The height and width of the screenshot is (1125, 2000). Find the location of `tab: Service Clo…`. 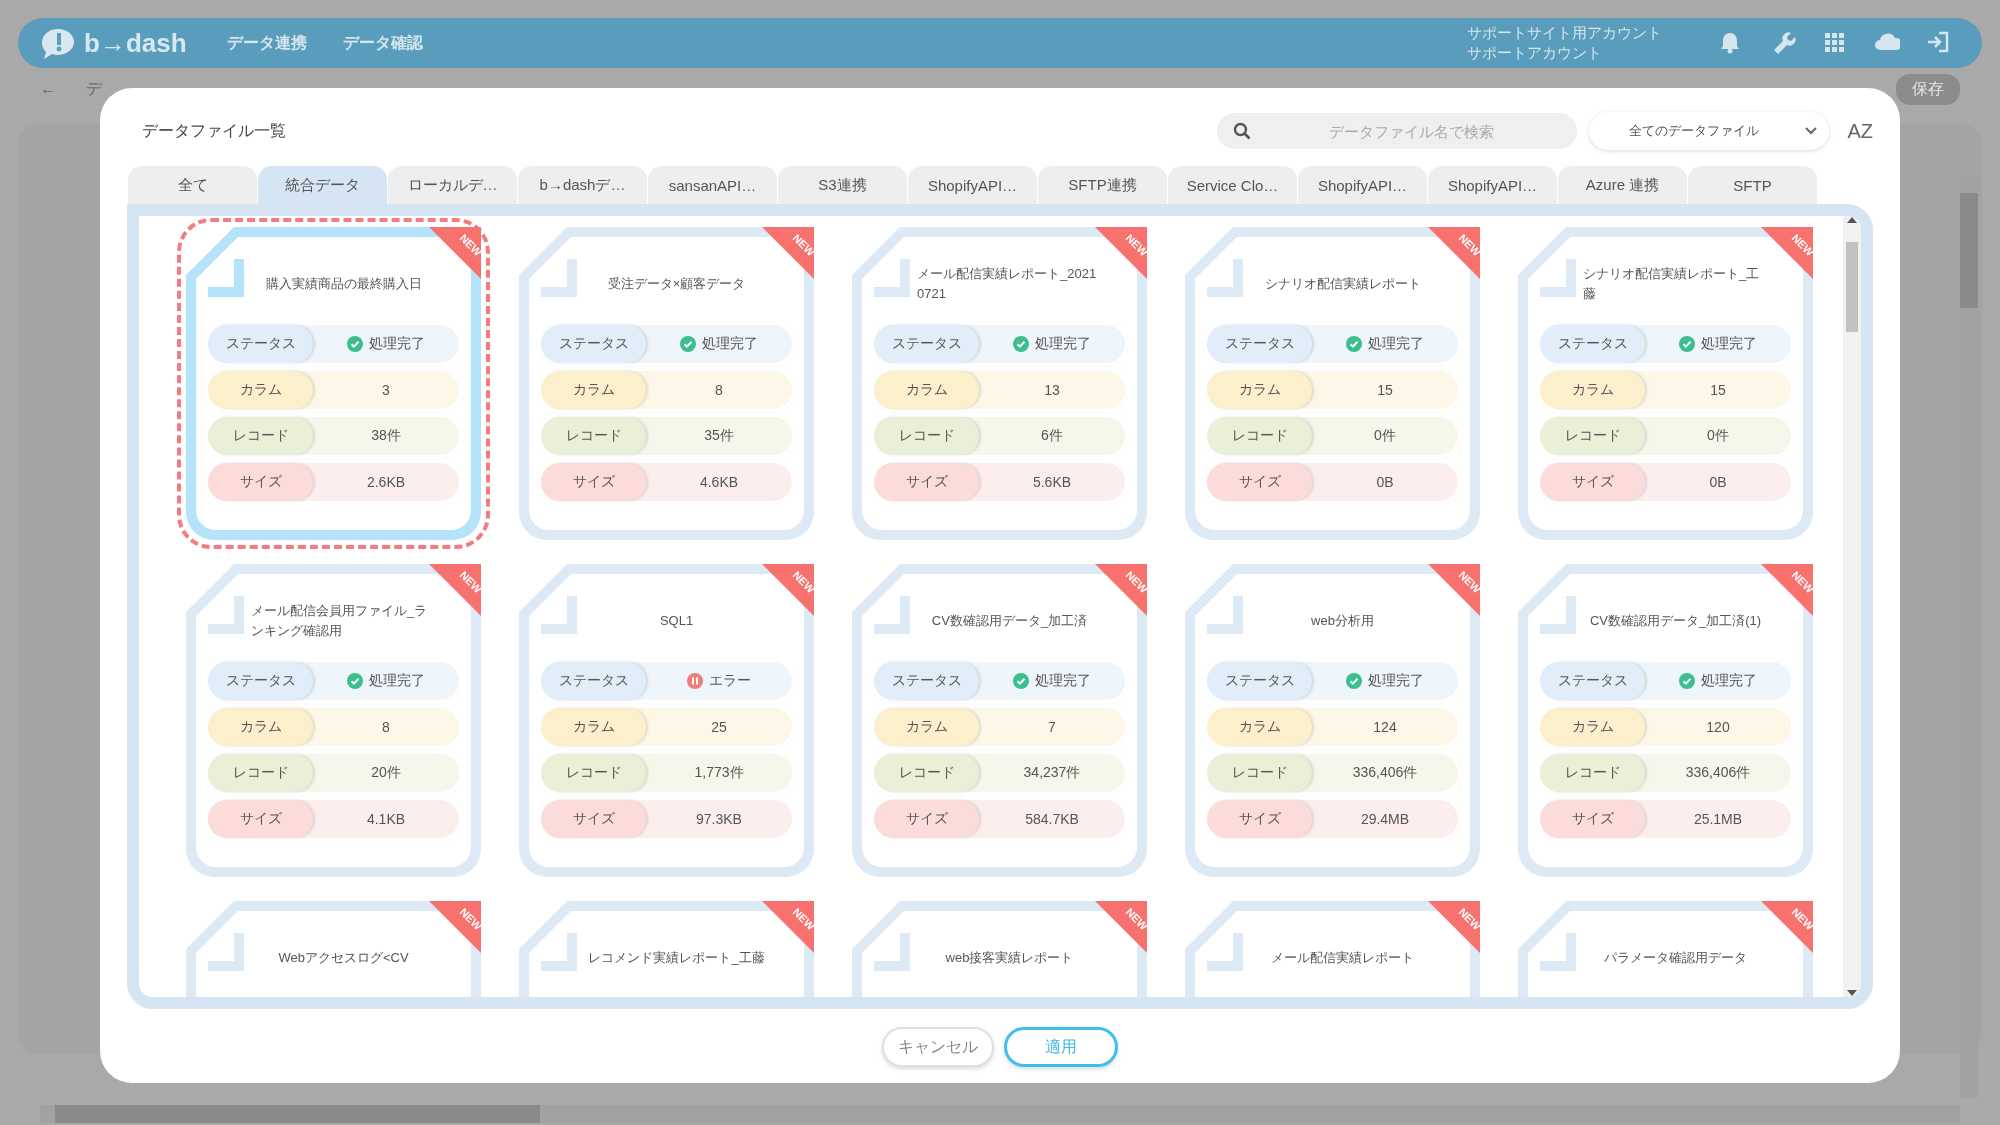

tab: Service Clo… is located at coordinates (1232, 185).